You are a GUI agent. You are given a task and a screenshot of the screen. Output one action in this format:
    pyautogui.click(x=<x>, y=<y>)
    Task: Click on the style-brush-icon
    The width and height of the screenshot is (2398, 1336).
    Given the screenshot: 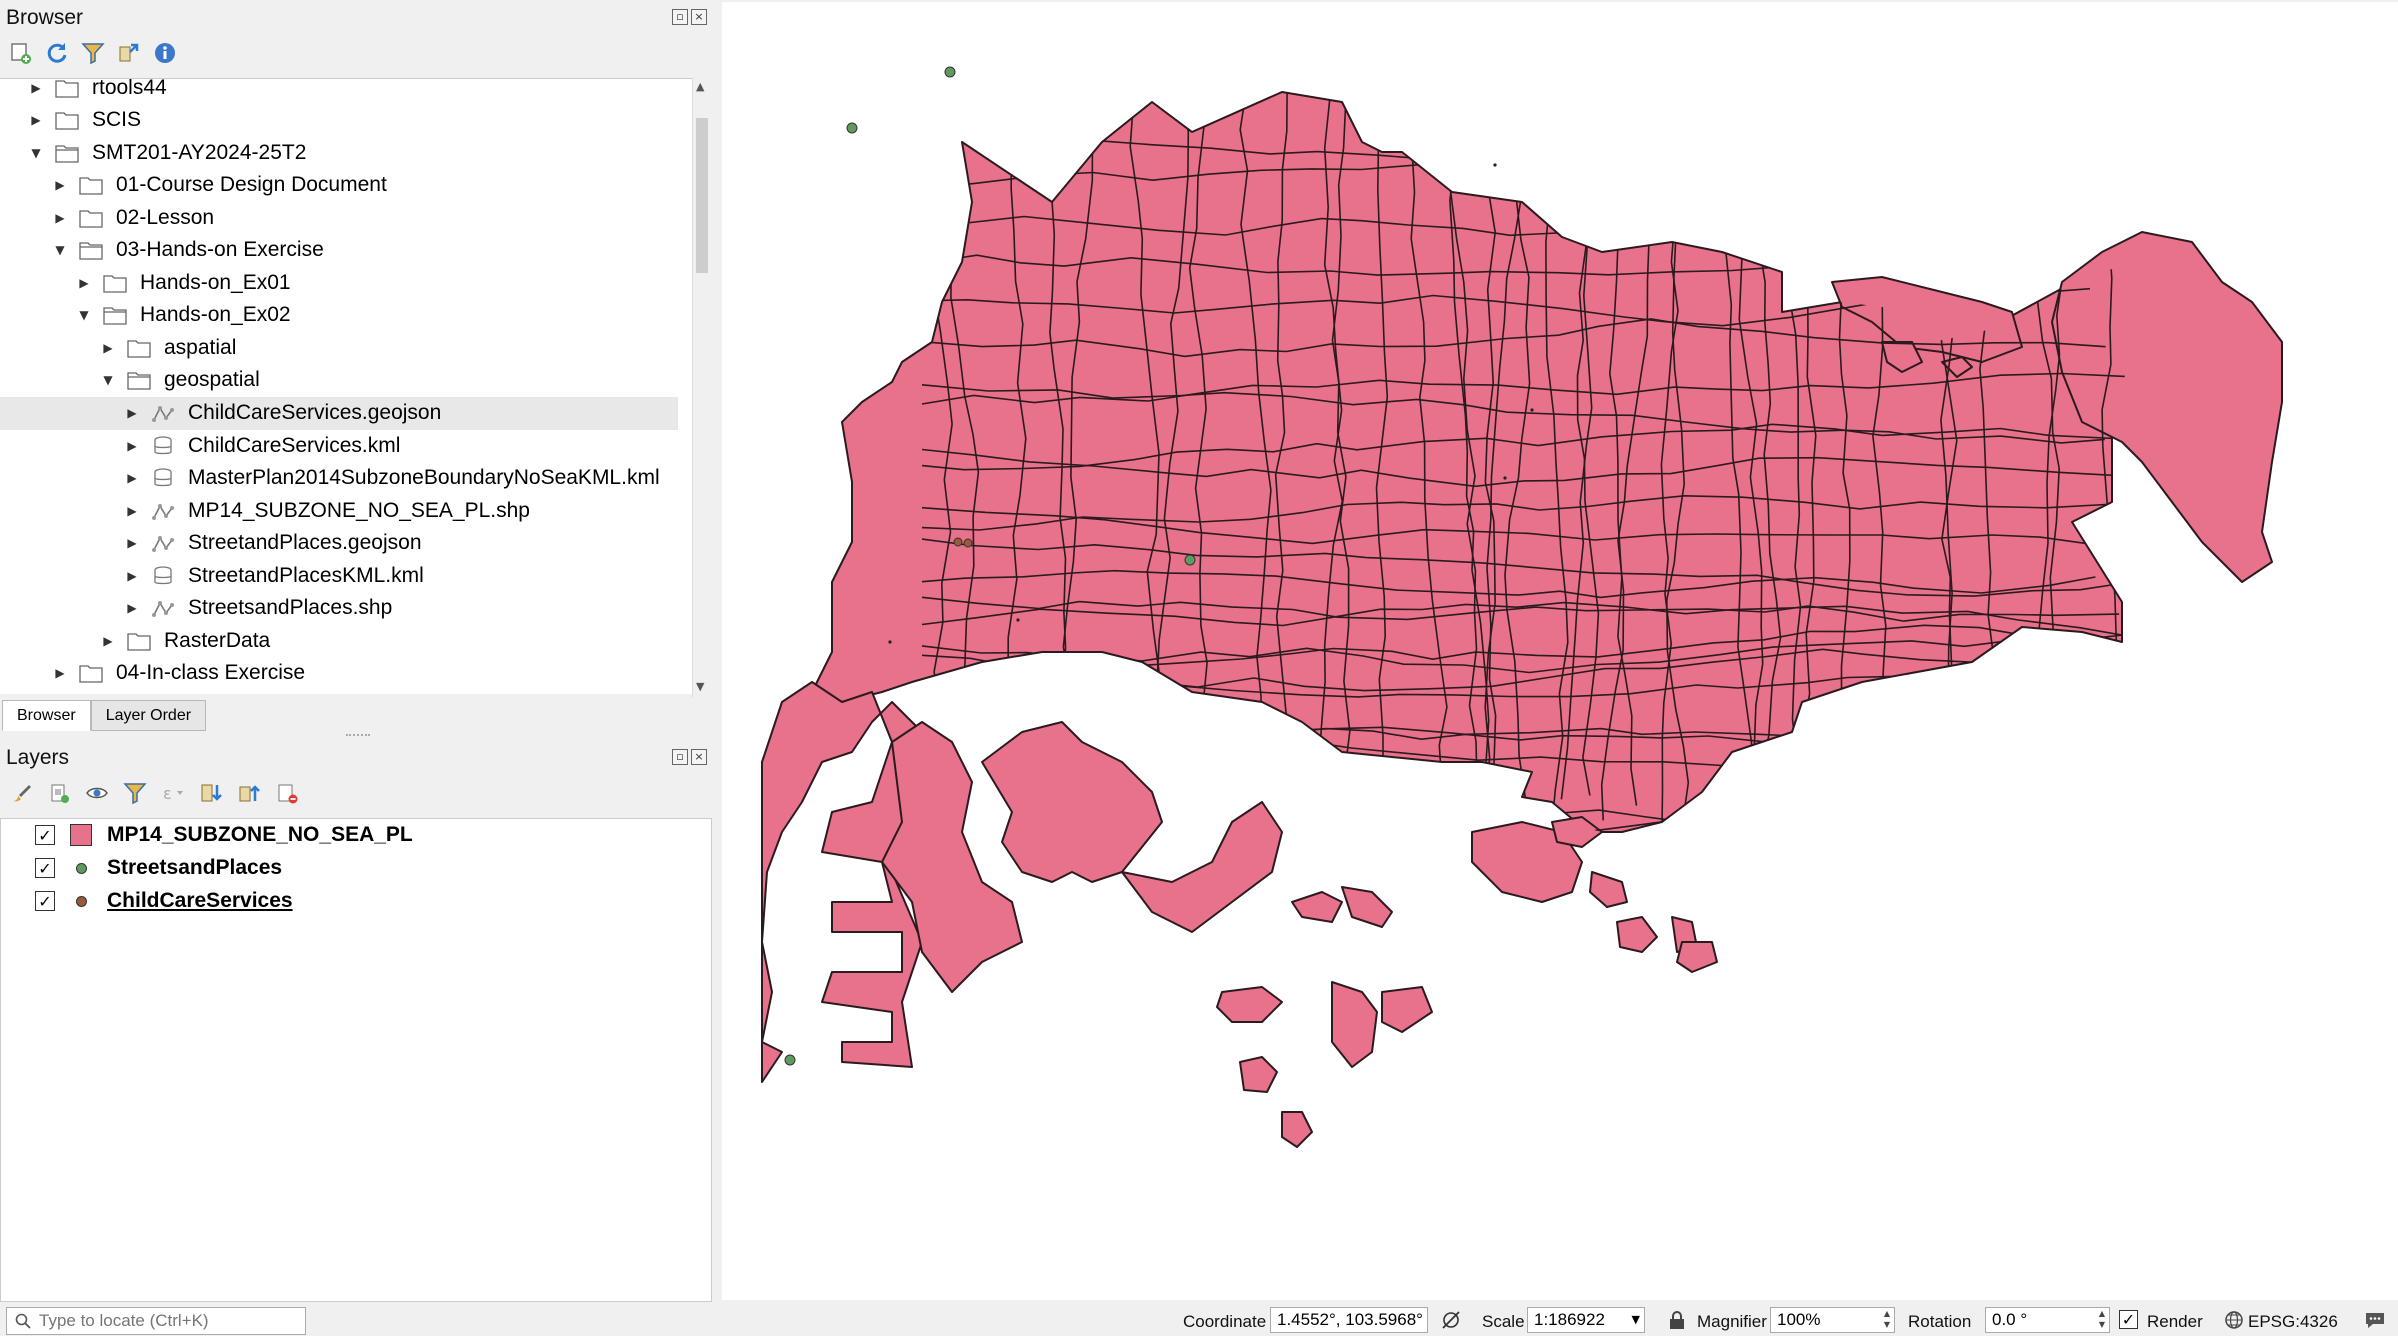 What is the action you would take?
    pyautogui.click(x=21, y=793)
    